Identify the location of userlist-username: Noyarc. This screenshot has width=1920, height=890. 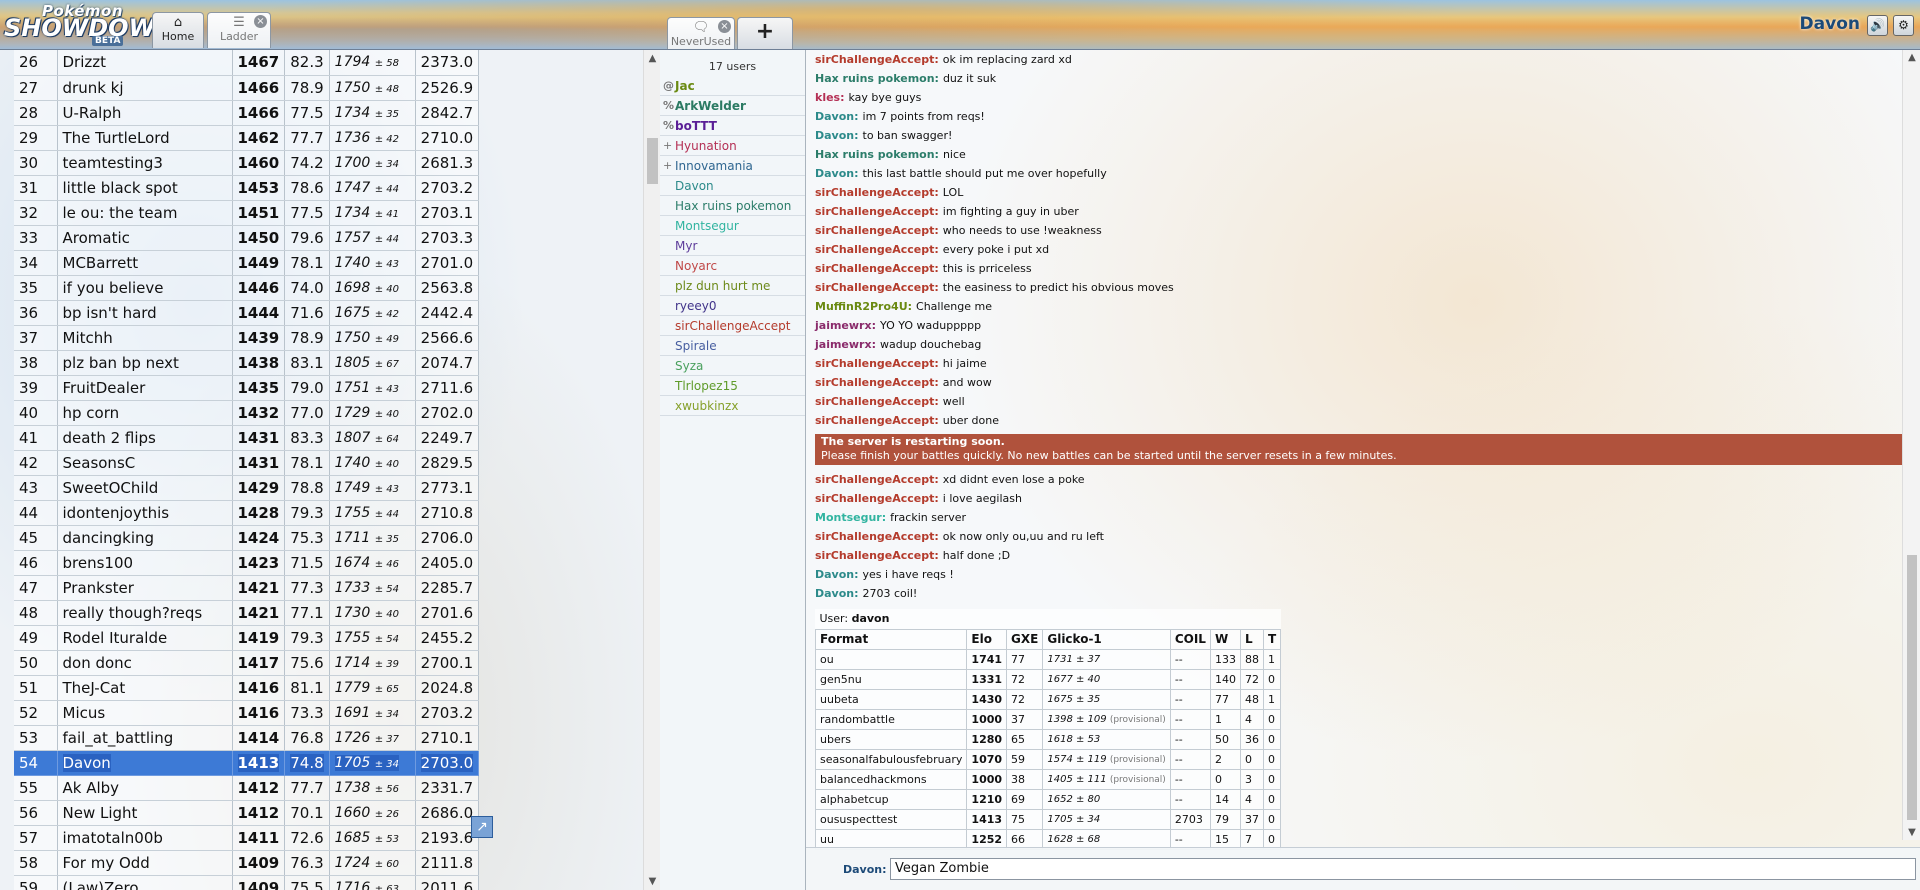
(696, 266).